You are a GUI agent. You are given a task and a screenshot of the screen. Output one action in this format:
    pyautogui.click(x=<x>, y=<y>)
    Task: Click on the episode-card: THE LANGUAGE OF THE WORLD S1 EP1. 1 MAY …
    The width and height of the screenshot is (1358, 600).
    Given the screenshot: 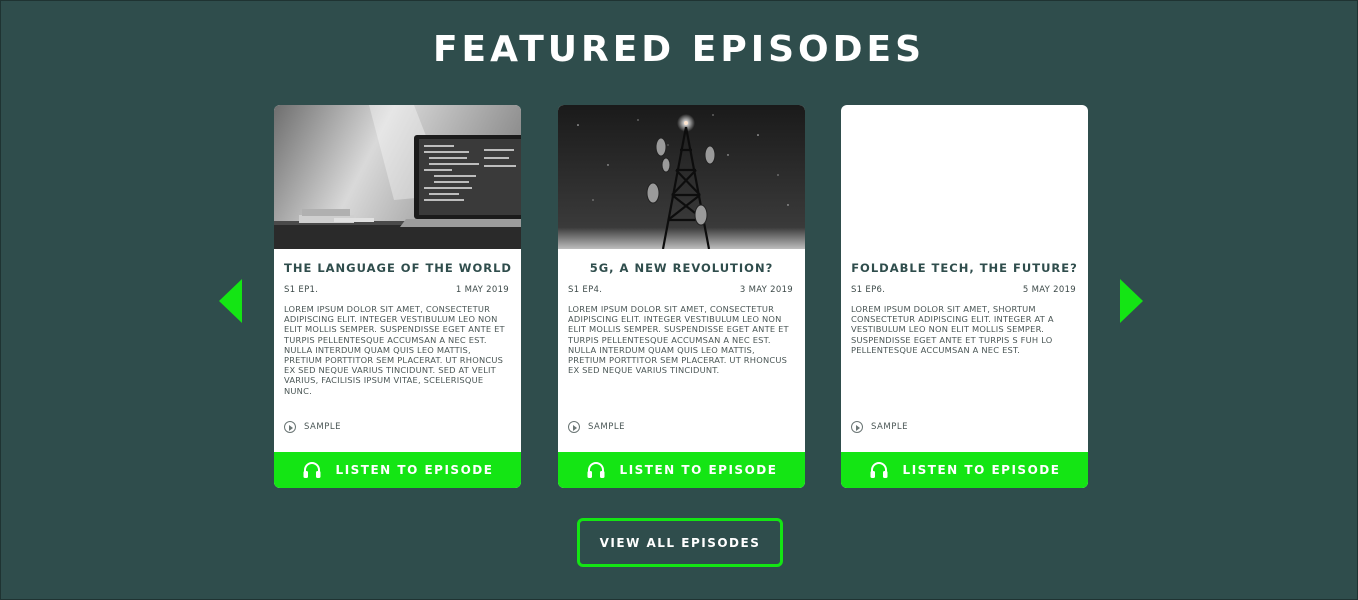 What is the action you would take?
    pyautogui.click(x=397, y=296)
    